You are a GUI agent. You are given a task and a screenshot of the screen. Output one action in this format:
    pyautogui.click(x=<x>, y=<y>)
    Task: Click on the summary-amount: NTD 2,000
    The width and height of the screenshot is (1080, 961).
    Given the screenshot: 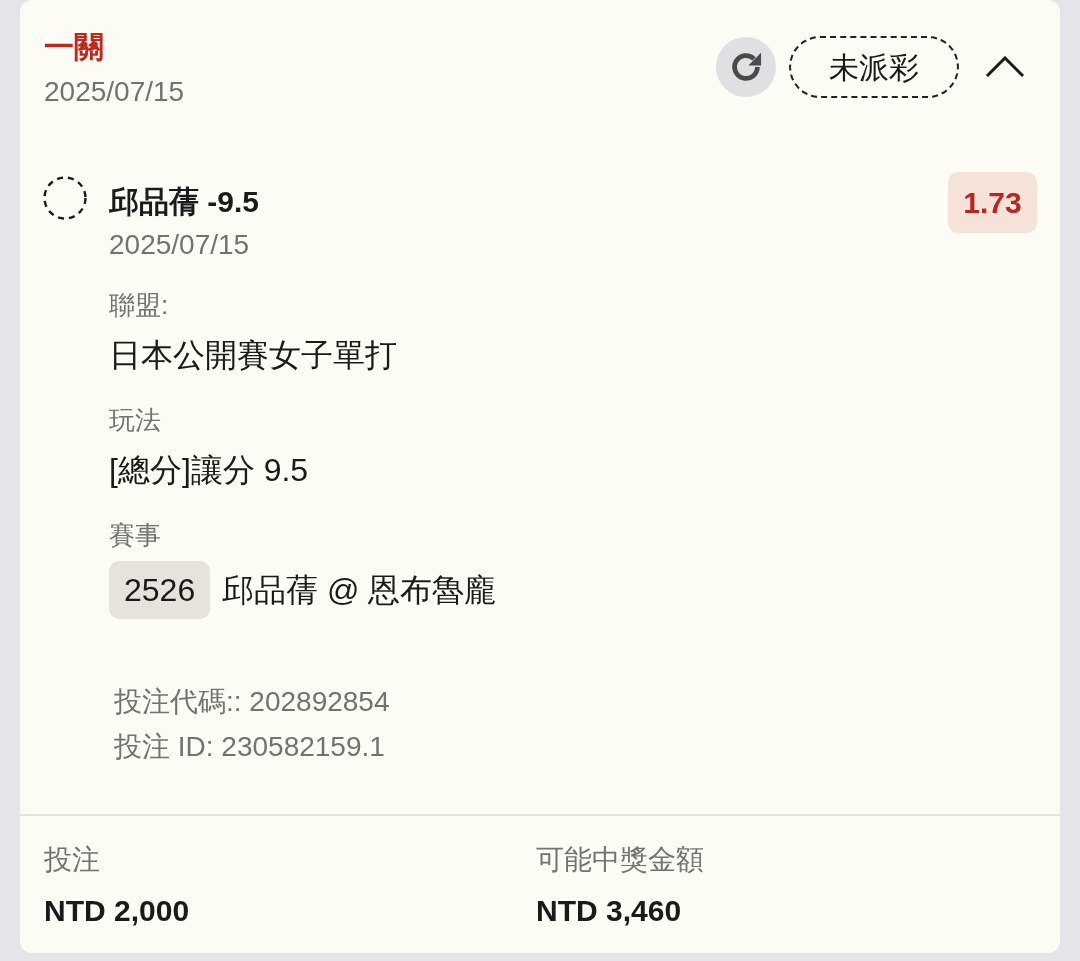 What is the action you would take?
    pyautogui.click(x=117, y=911)
    